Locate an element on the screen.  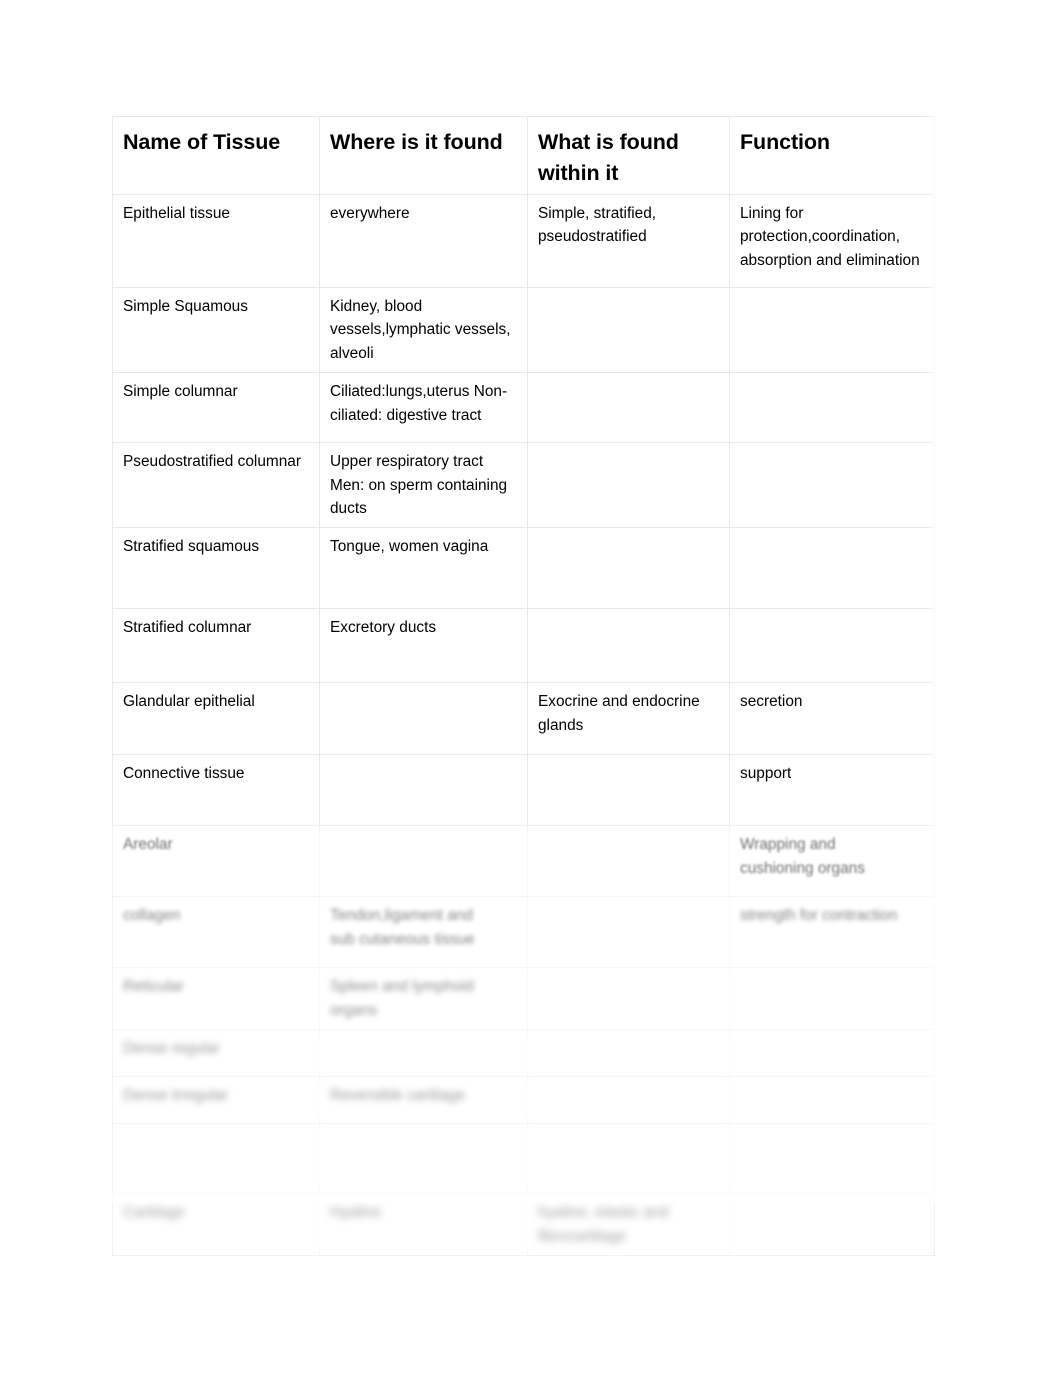
cell-where-found-illegible: Spleen and lymphoid organs is located at coordinates (423, 999).